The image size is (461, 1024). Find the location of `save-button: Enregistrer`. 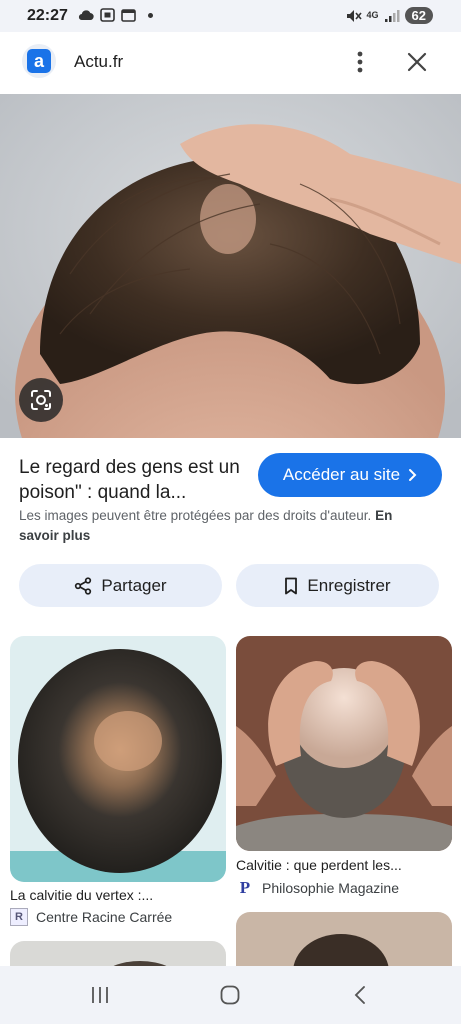

save-button: Enregistrer is located at coordinates (337, 585).